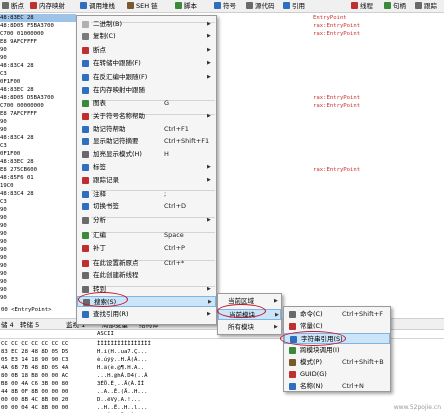  Describe the element at coordinates (146, 167) in the screenshot. I see `menu-item-label: 标签 ▶` at that location.